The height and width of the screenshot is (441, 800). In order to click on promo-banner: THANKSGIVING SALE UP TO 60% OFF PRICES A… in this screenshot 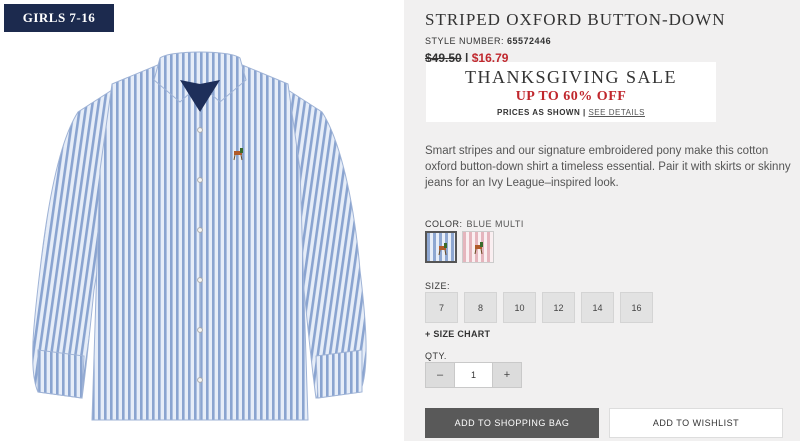, I will do `click(571, 92)`.